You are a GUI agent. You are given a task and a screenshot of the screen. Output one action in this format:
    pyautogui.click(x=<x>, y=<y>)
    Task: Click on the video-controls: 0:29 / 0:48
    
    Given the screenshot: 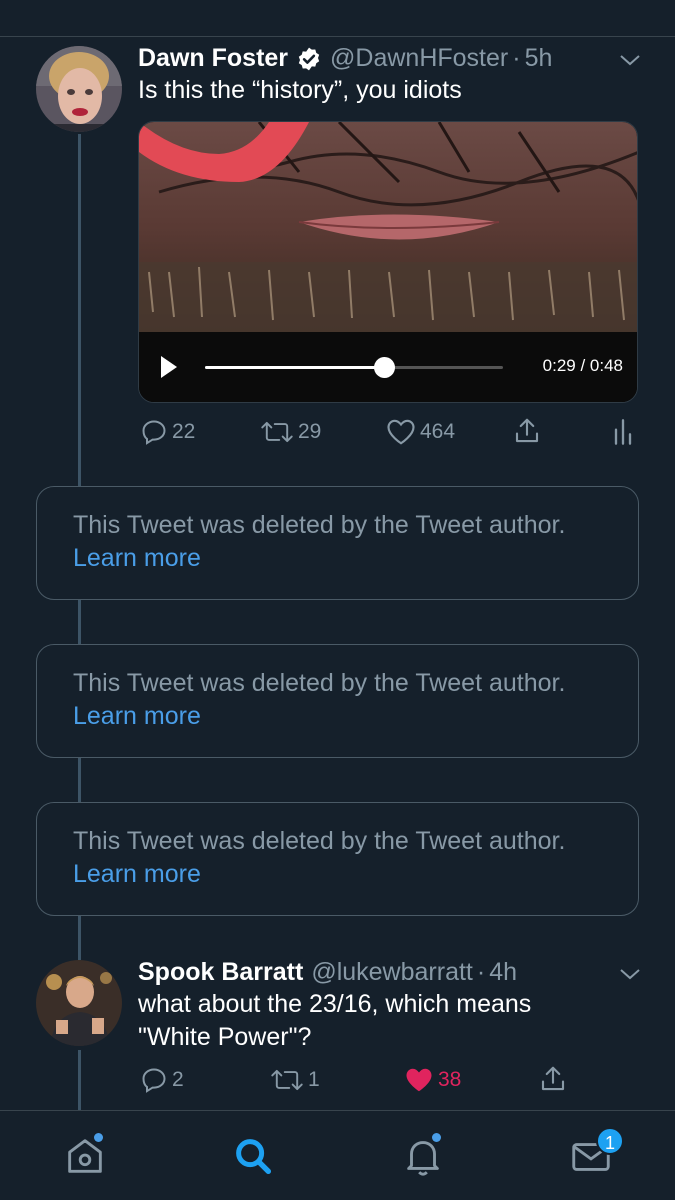 What is the action you would take?
    pyautogui.click(x=388, y=367)
    